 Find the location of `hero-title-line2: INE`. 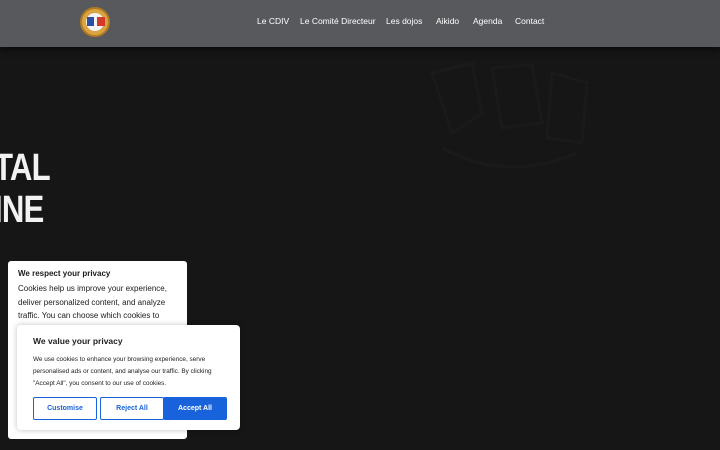

hero-title-line2: INE is located at coordinates (22, 210).